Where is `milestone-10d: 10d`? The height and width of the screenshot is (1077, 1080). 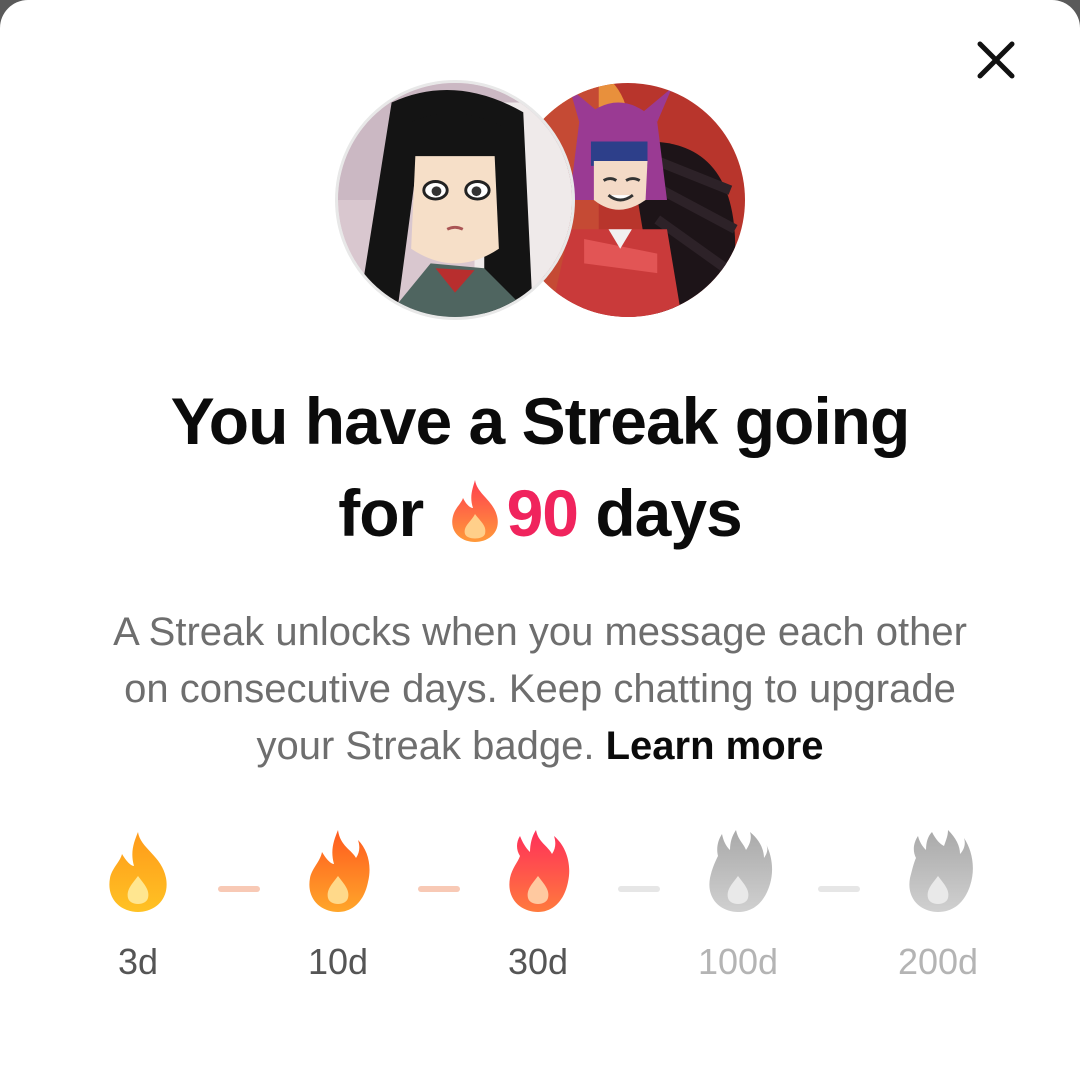 milestone-10d: 10d is located at coordinates (338, 905).